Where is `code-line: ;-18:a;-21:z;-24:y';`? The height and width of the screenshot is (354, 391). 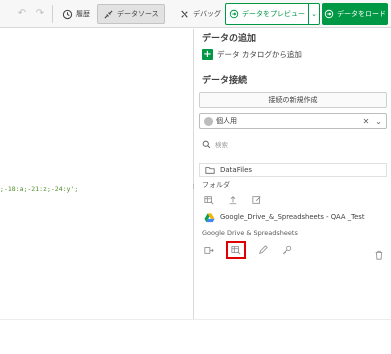
code-line: ;-18:a;-21:z;-24:y'; is located at coordinates (39, 189).